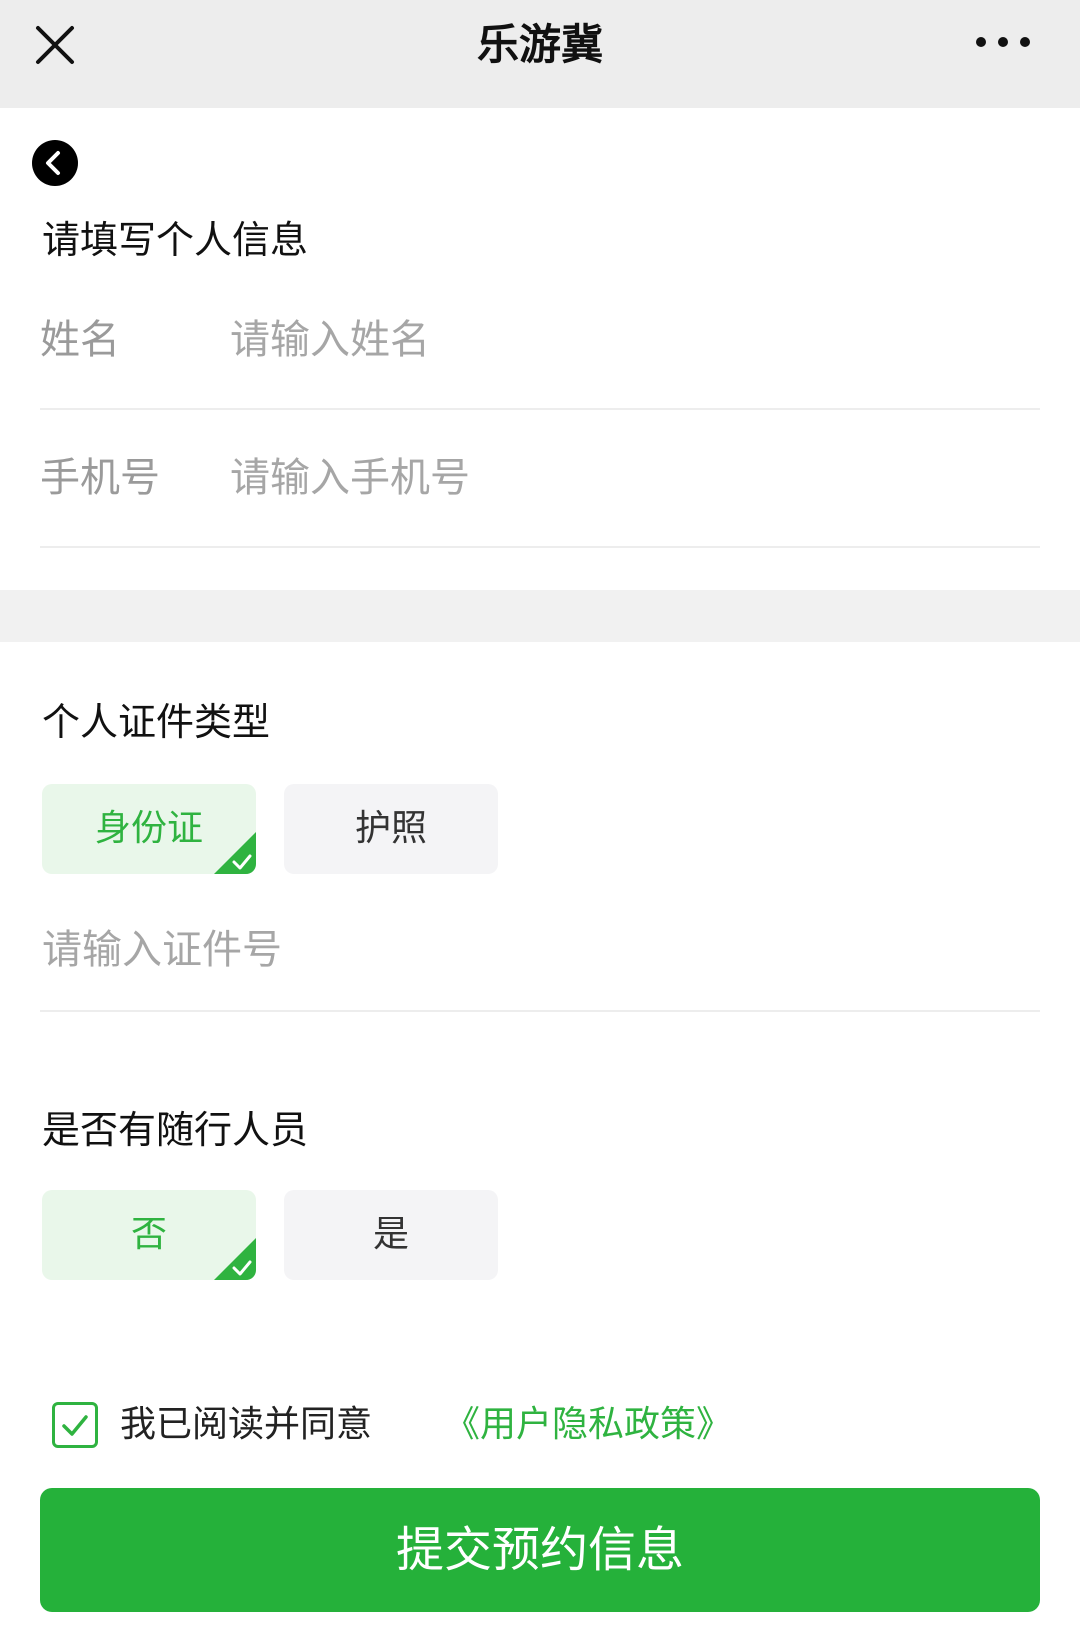 This screenshot has height=1644, width=1080. I want to click on companion-title: 是否有随行人员, so click(175, 1130).